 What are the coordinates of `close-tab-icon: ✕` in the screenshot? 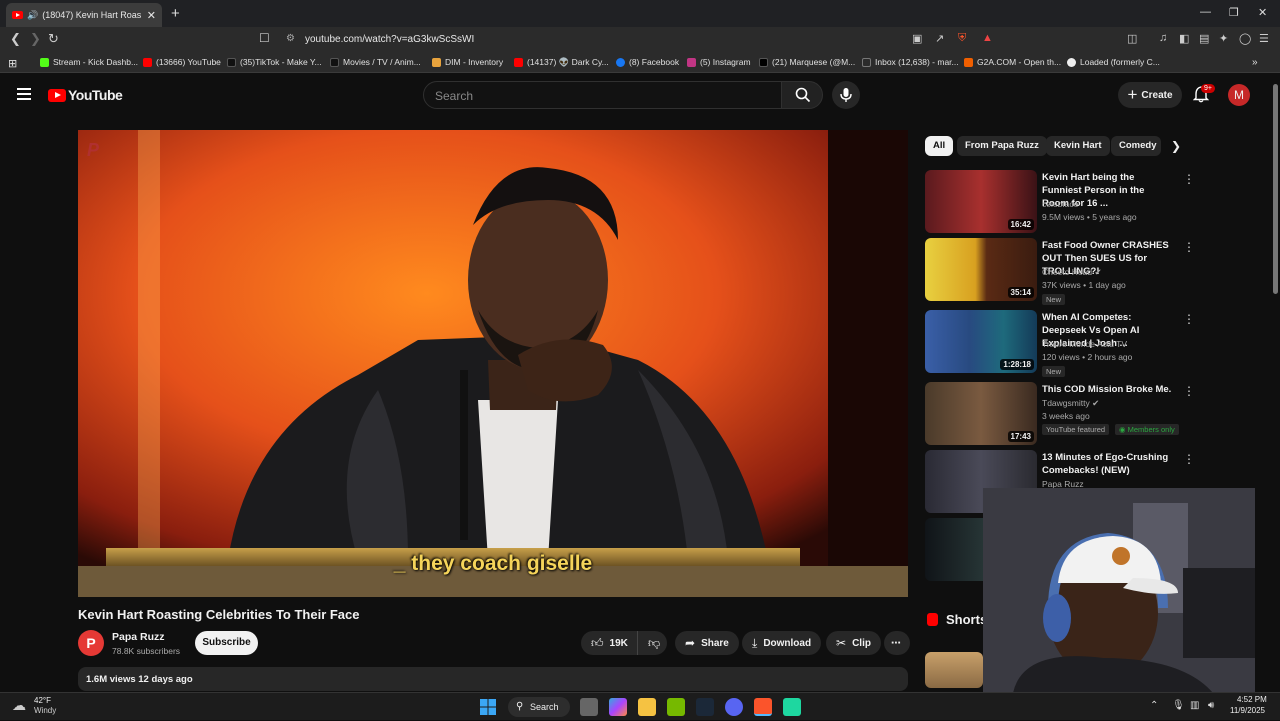 It's located at (151, 15).